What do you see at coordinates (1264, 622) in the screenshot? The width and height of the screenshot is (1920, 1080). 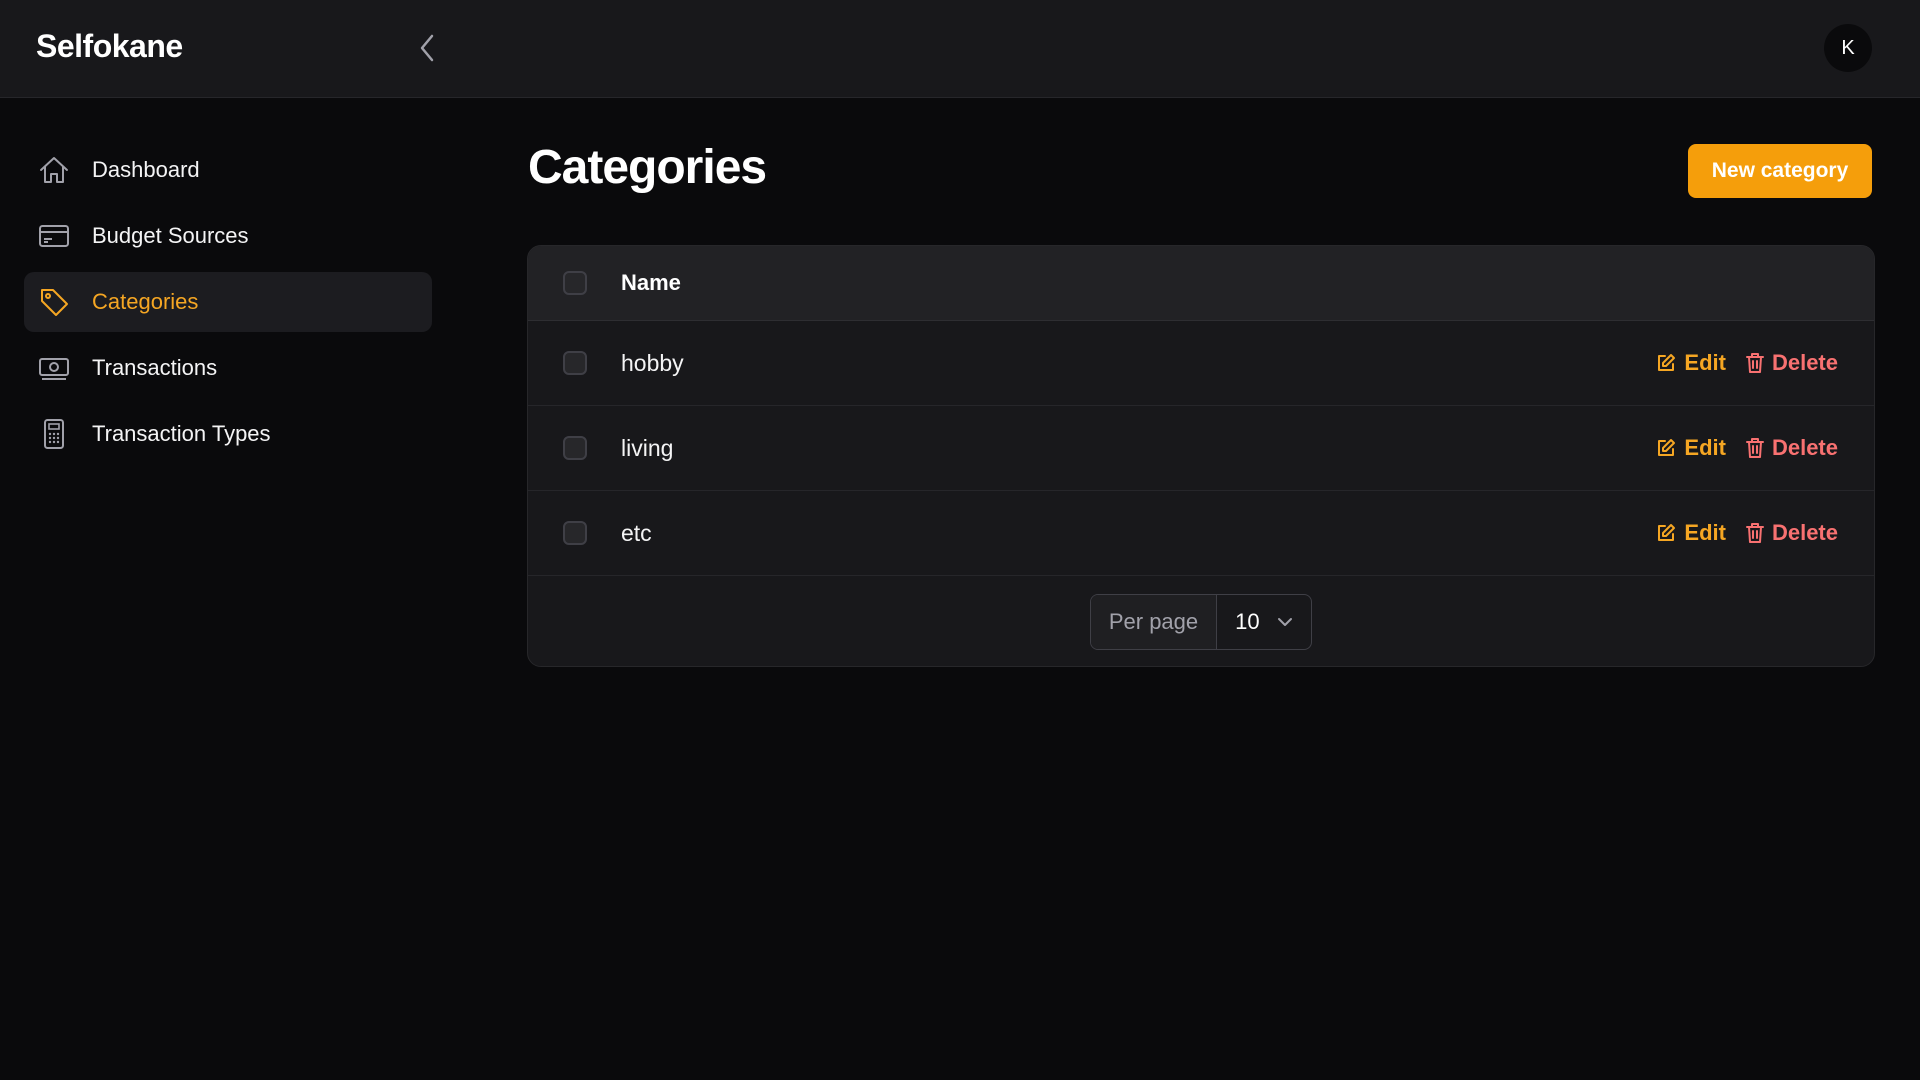 I see `per-page-select: 10` at bounding box center [1264, 622].